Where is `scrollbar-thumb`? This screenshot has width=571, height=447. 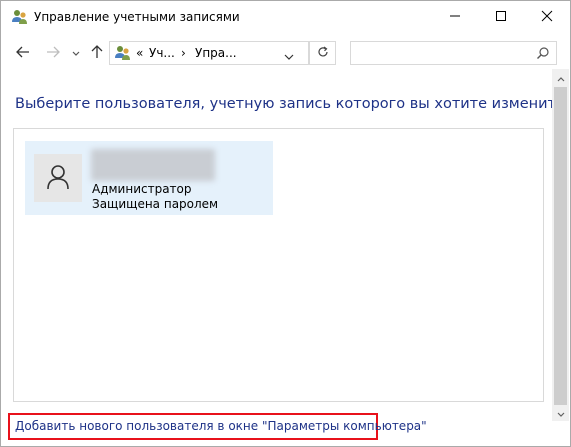
scrollbar-thumb is located at coordinates (560, 246).